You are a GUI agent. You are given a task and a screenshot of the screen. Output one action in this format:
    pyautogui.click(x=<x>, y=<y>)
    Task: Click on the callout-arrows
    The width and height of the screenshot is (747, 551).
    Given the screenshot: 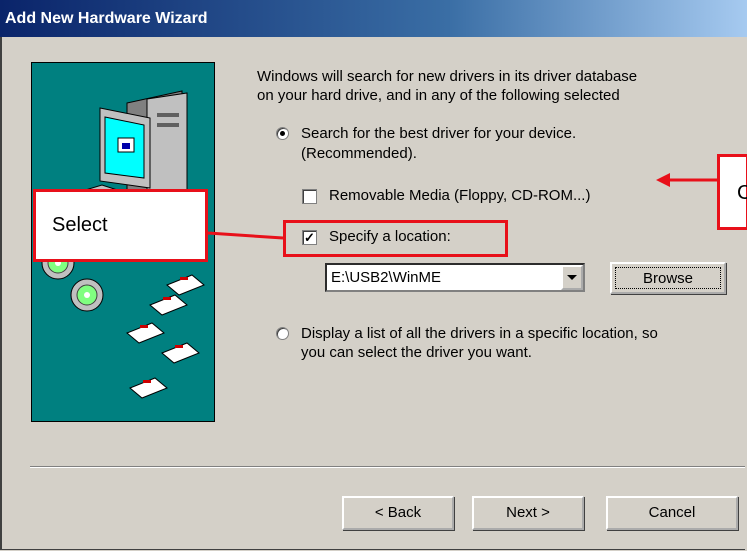 What is the action you would take?
    pyautogui.click(x=462, y=206)
    